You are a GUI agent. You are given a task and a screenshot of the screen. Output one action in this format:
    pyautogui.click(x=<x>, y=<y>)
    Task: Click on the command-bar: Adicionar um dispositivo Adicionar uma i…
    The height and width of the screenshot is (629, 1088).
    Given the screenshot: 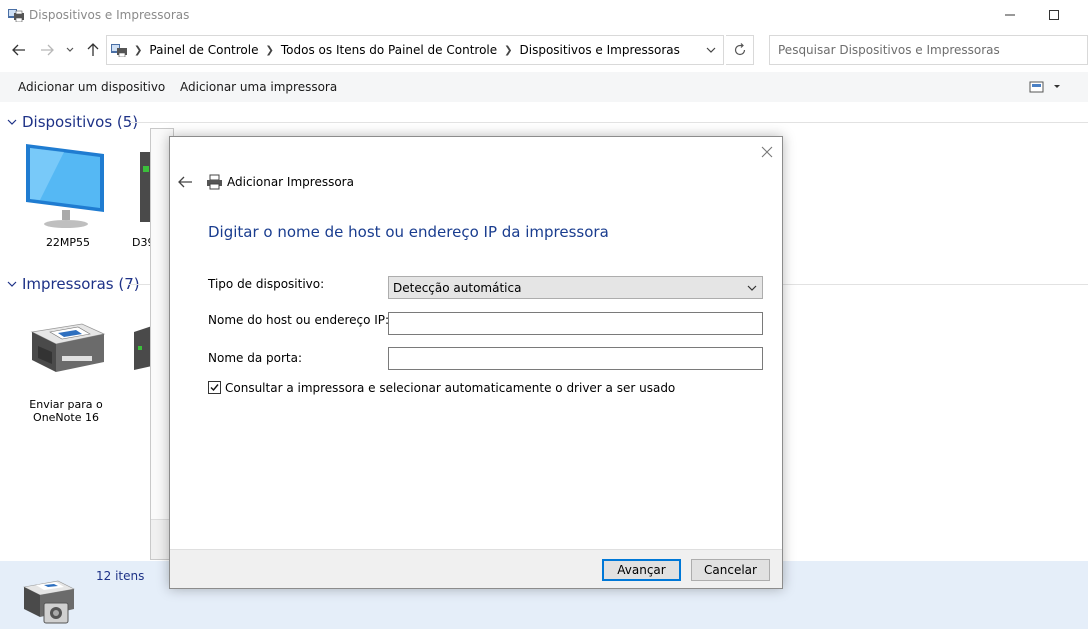 What is the action you would take?
    pyautogui.click(x=544, y=87)
    